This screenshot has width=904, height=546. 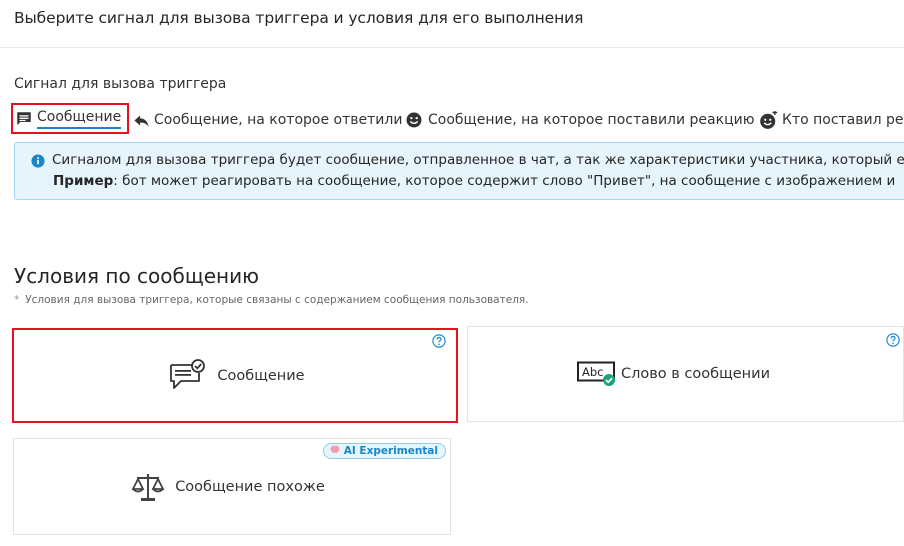 I want to click on tab-reacted-message: Сообщение, на которое поставили реакцию, so click(x=580, y=120).